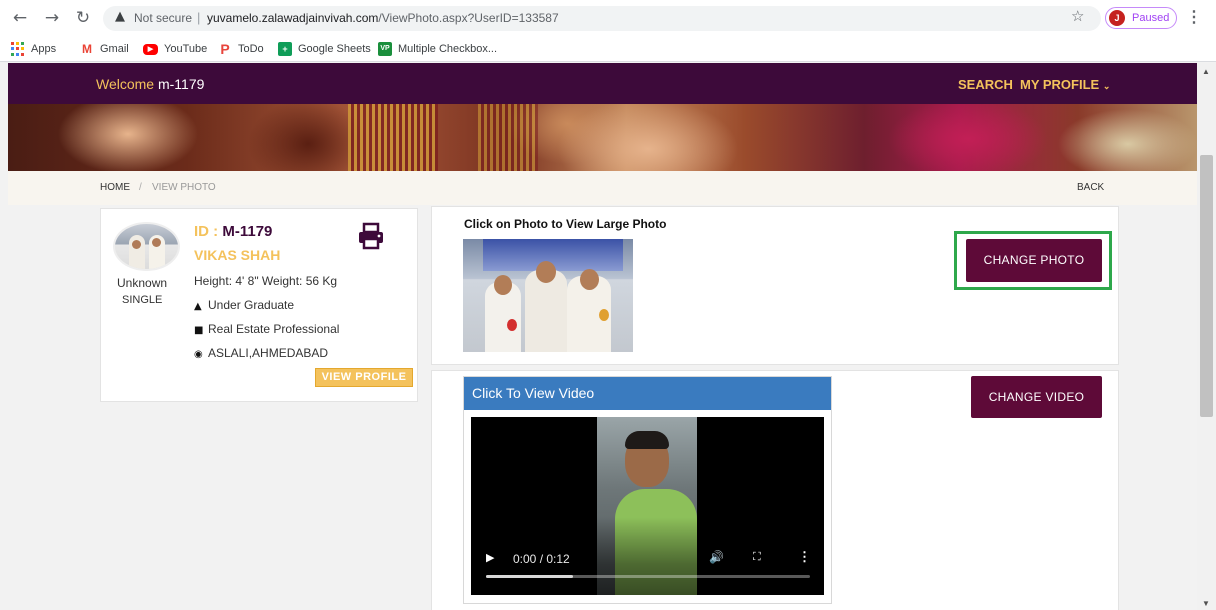 Image resolution: width=1216 pixels, height=610 pixels. What do you see at coordinates (199, 330) in the screenshot?
I see `briefcase-icon: ■` at bounding box center [199, 330].